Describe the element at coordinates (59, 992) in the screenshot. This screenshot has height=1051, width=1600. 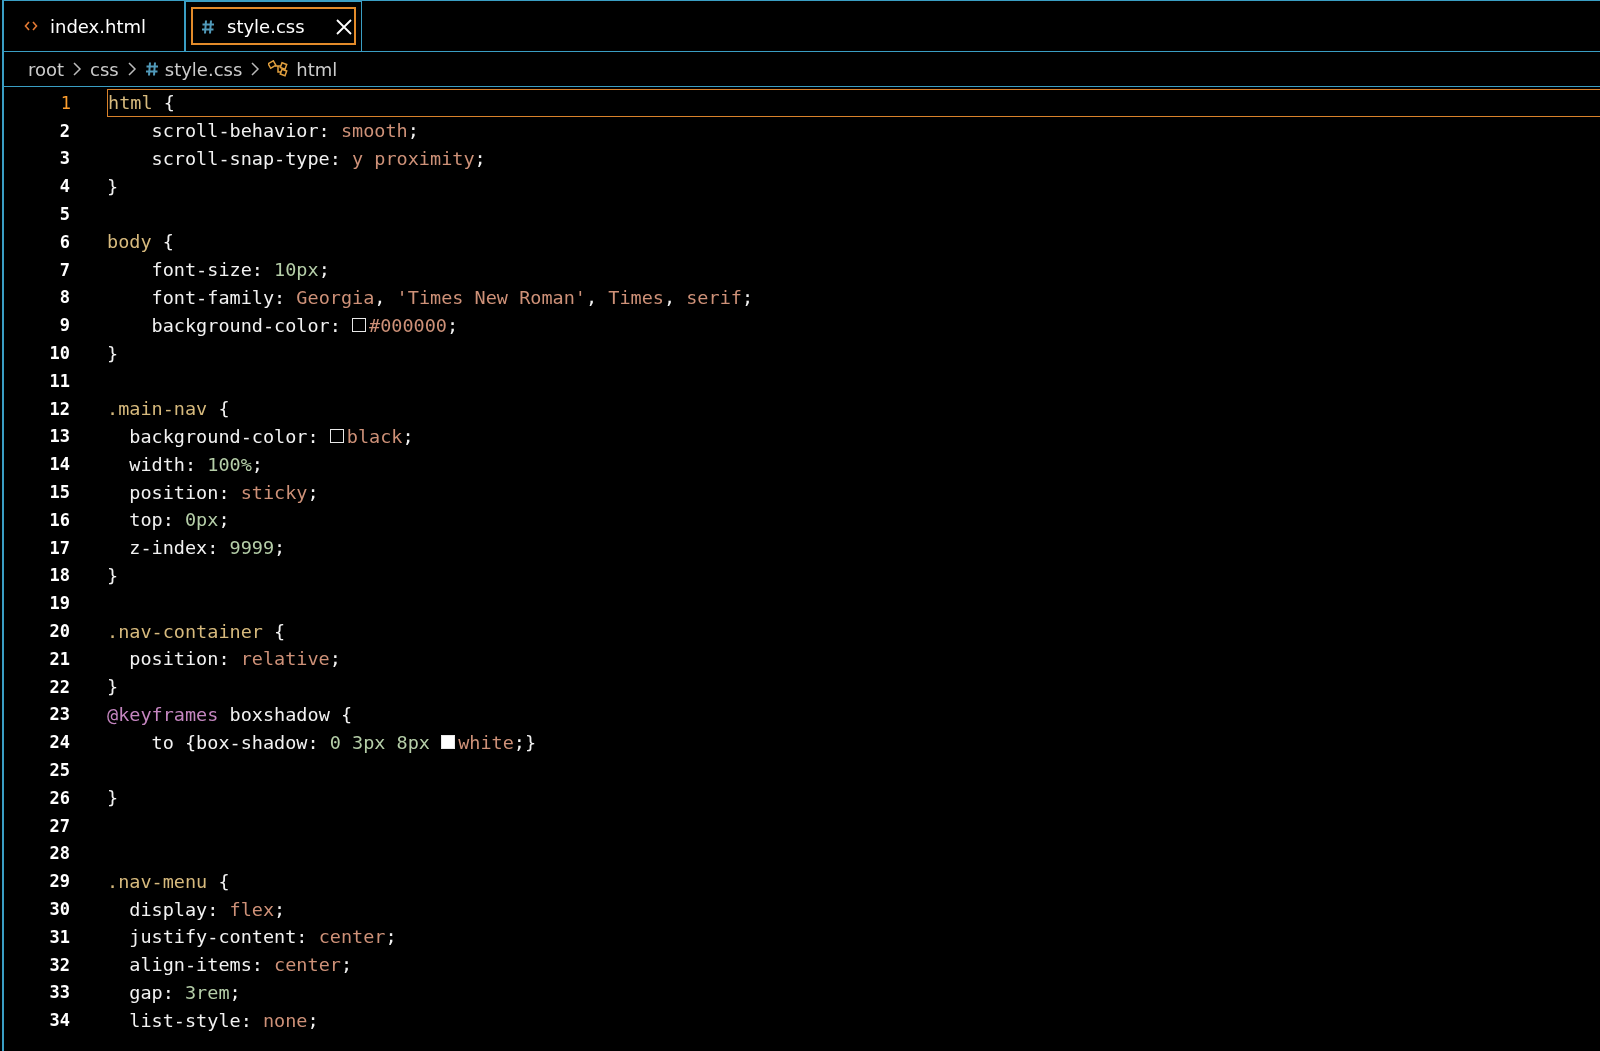
I see `line-number: 33` at that location.